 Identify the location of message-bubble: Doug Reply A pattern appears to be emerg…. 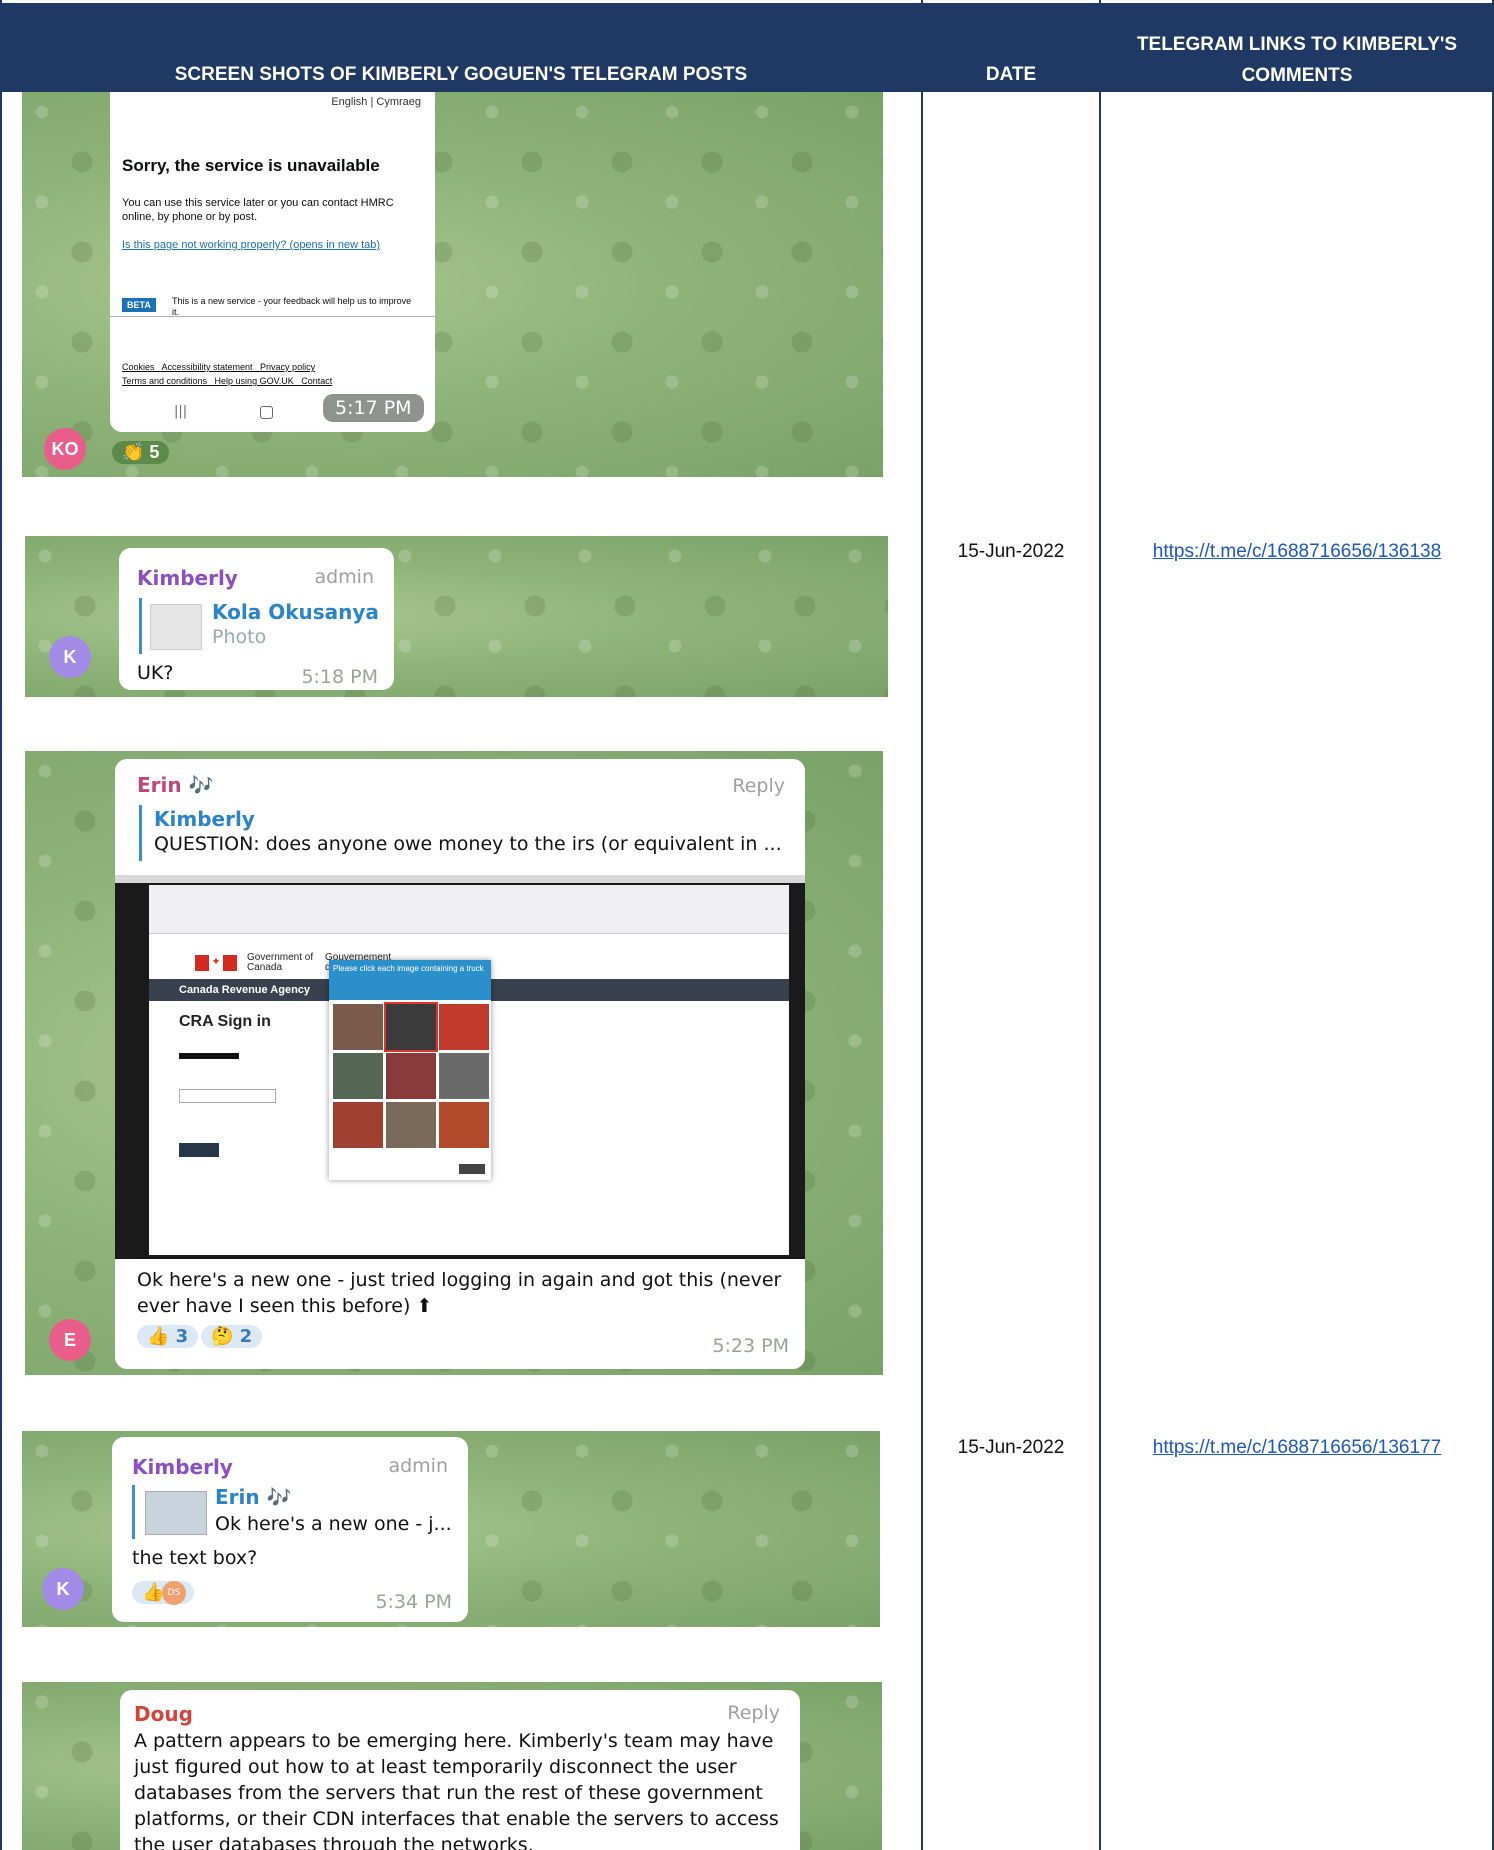
(460, 1770).